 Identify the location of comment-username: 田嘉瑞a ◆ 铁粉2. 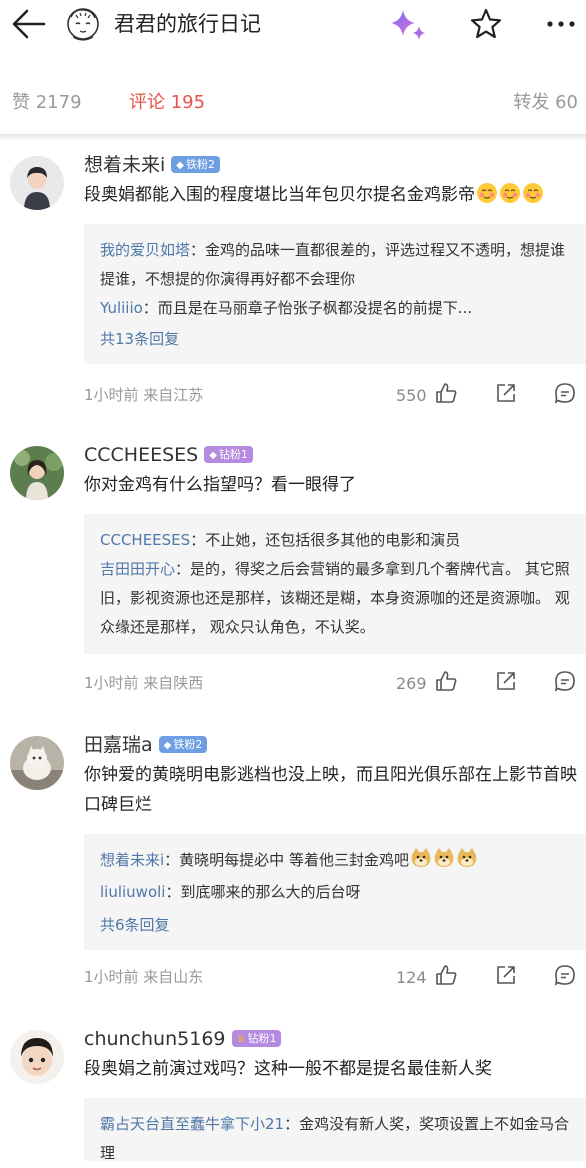
(146, 745).